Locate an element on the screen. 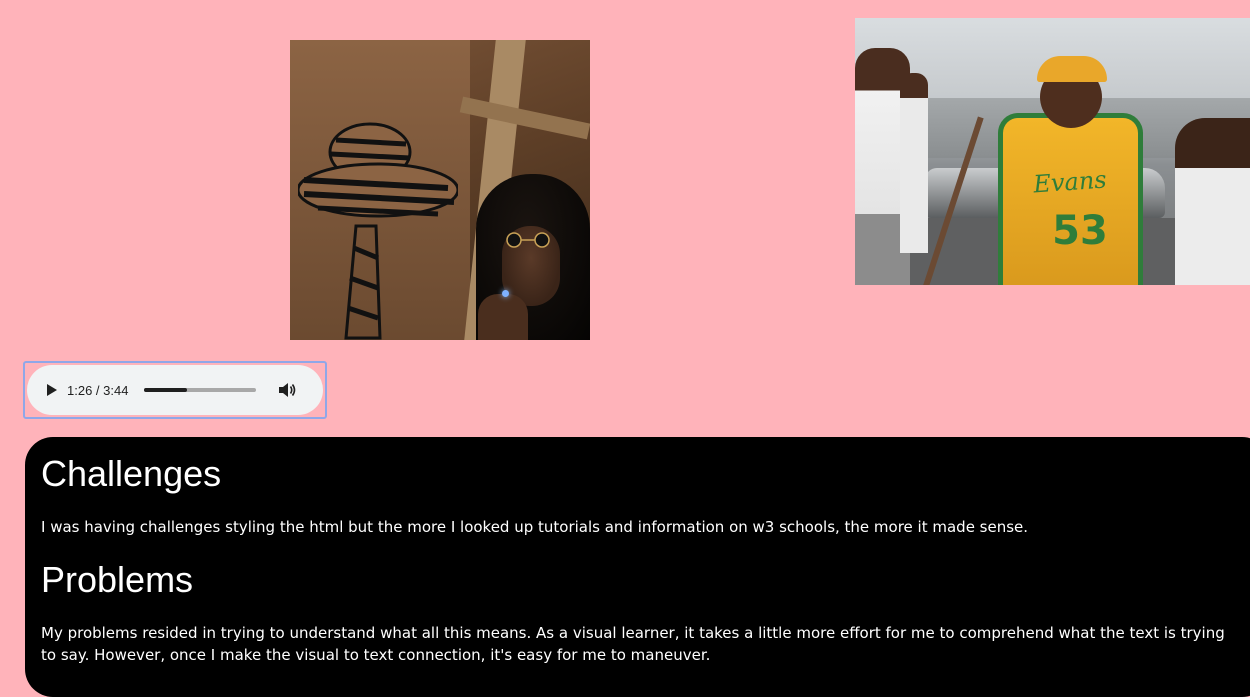  video-still-image: Evans 53 is located at coordinates (1052, 151).